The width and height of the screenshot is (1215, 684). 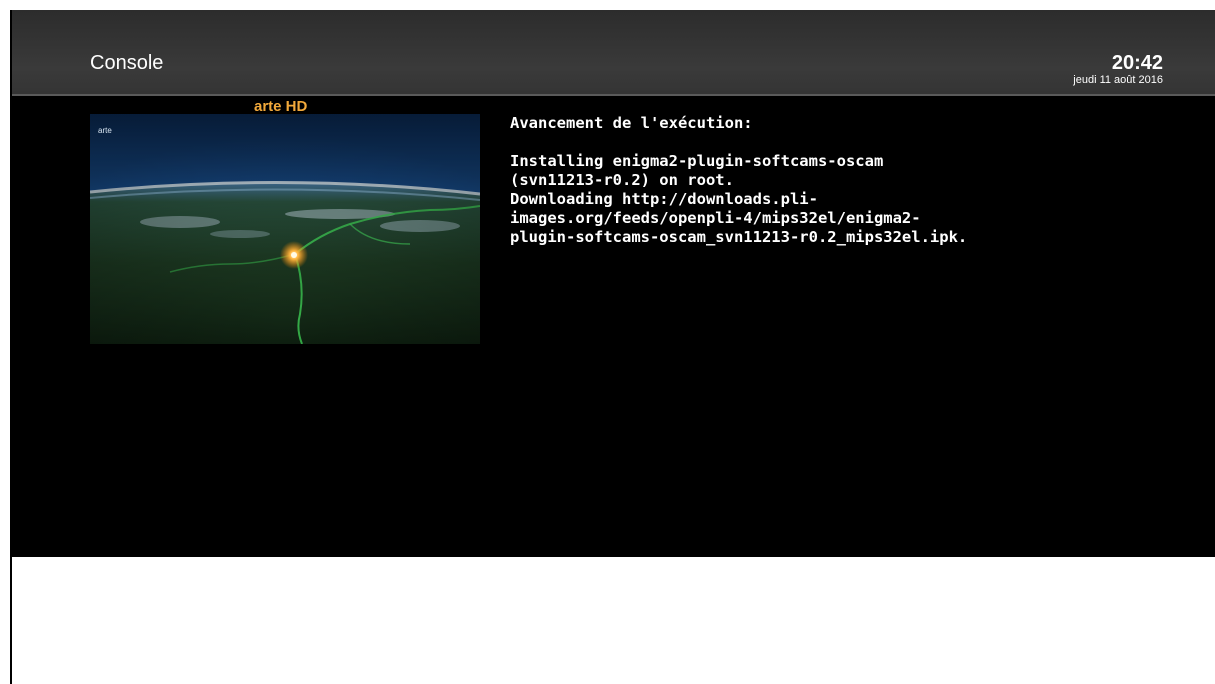 What do you see at coordinates (127, 63) in the screenshot?
I see `page-title: Console` at bounding box center [127, 63].